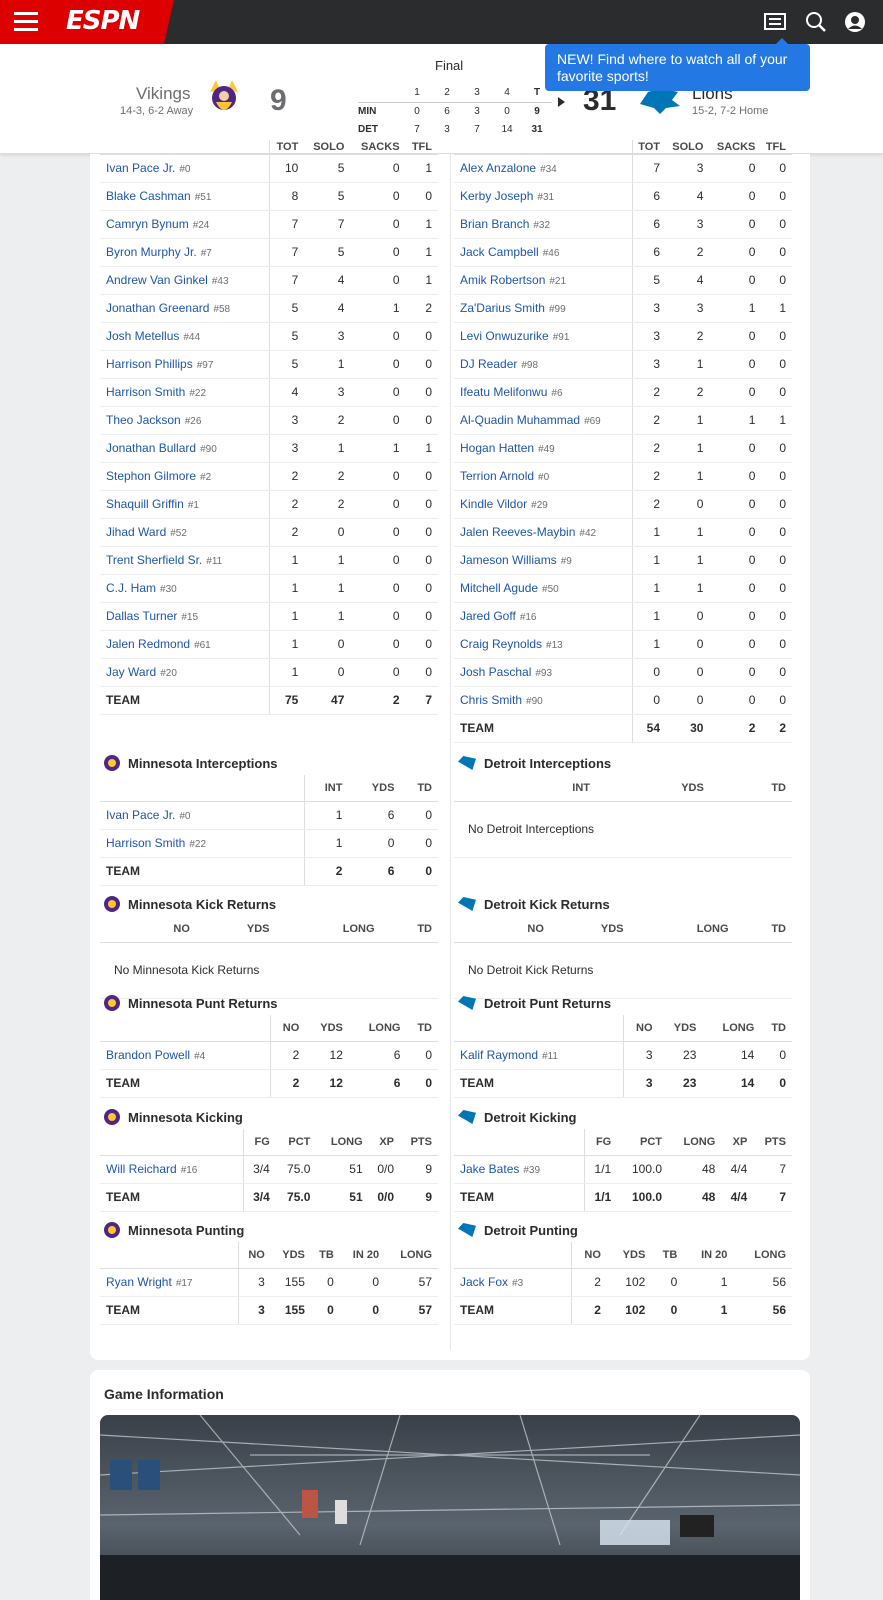 Image resolution: width=883 pixels, height=1600 pixels. I want to click on player-link-al-quadin-muhammad: Al-Quadin Muhammad, so click(520, 420).